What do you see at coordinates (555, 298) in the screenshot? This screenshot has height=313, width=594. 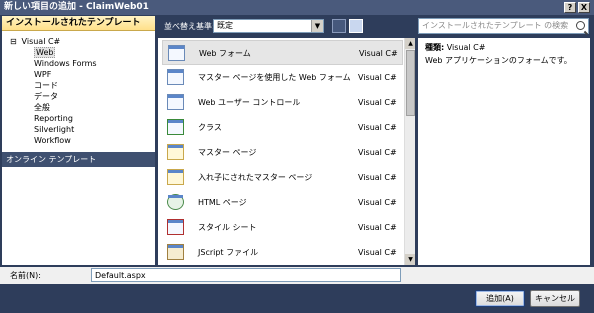 I see `cancel-button: キャンセル` at bounding box center [555, 298].